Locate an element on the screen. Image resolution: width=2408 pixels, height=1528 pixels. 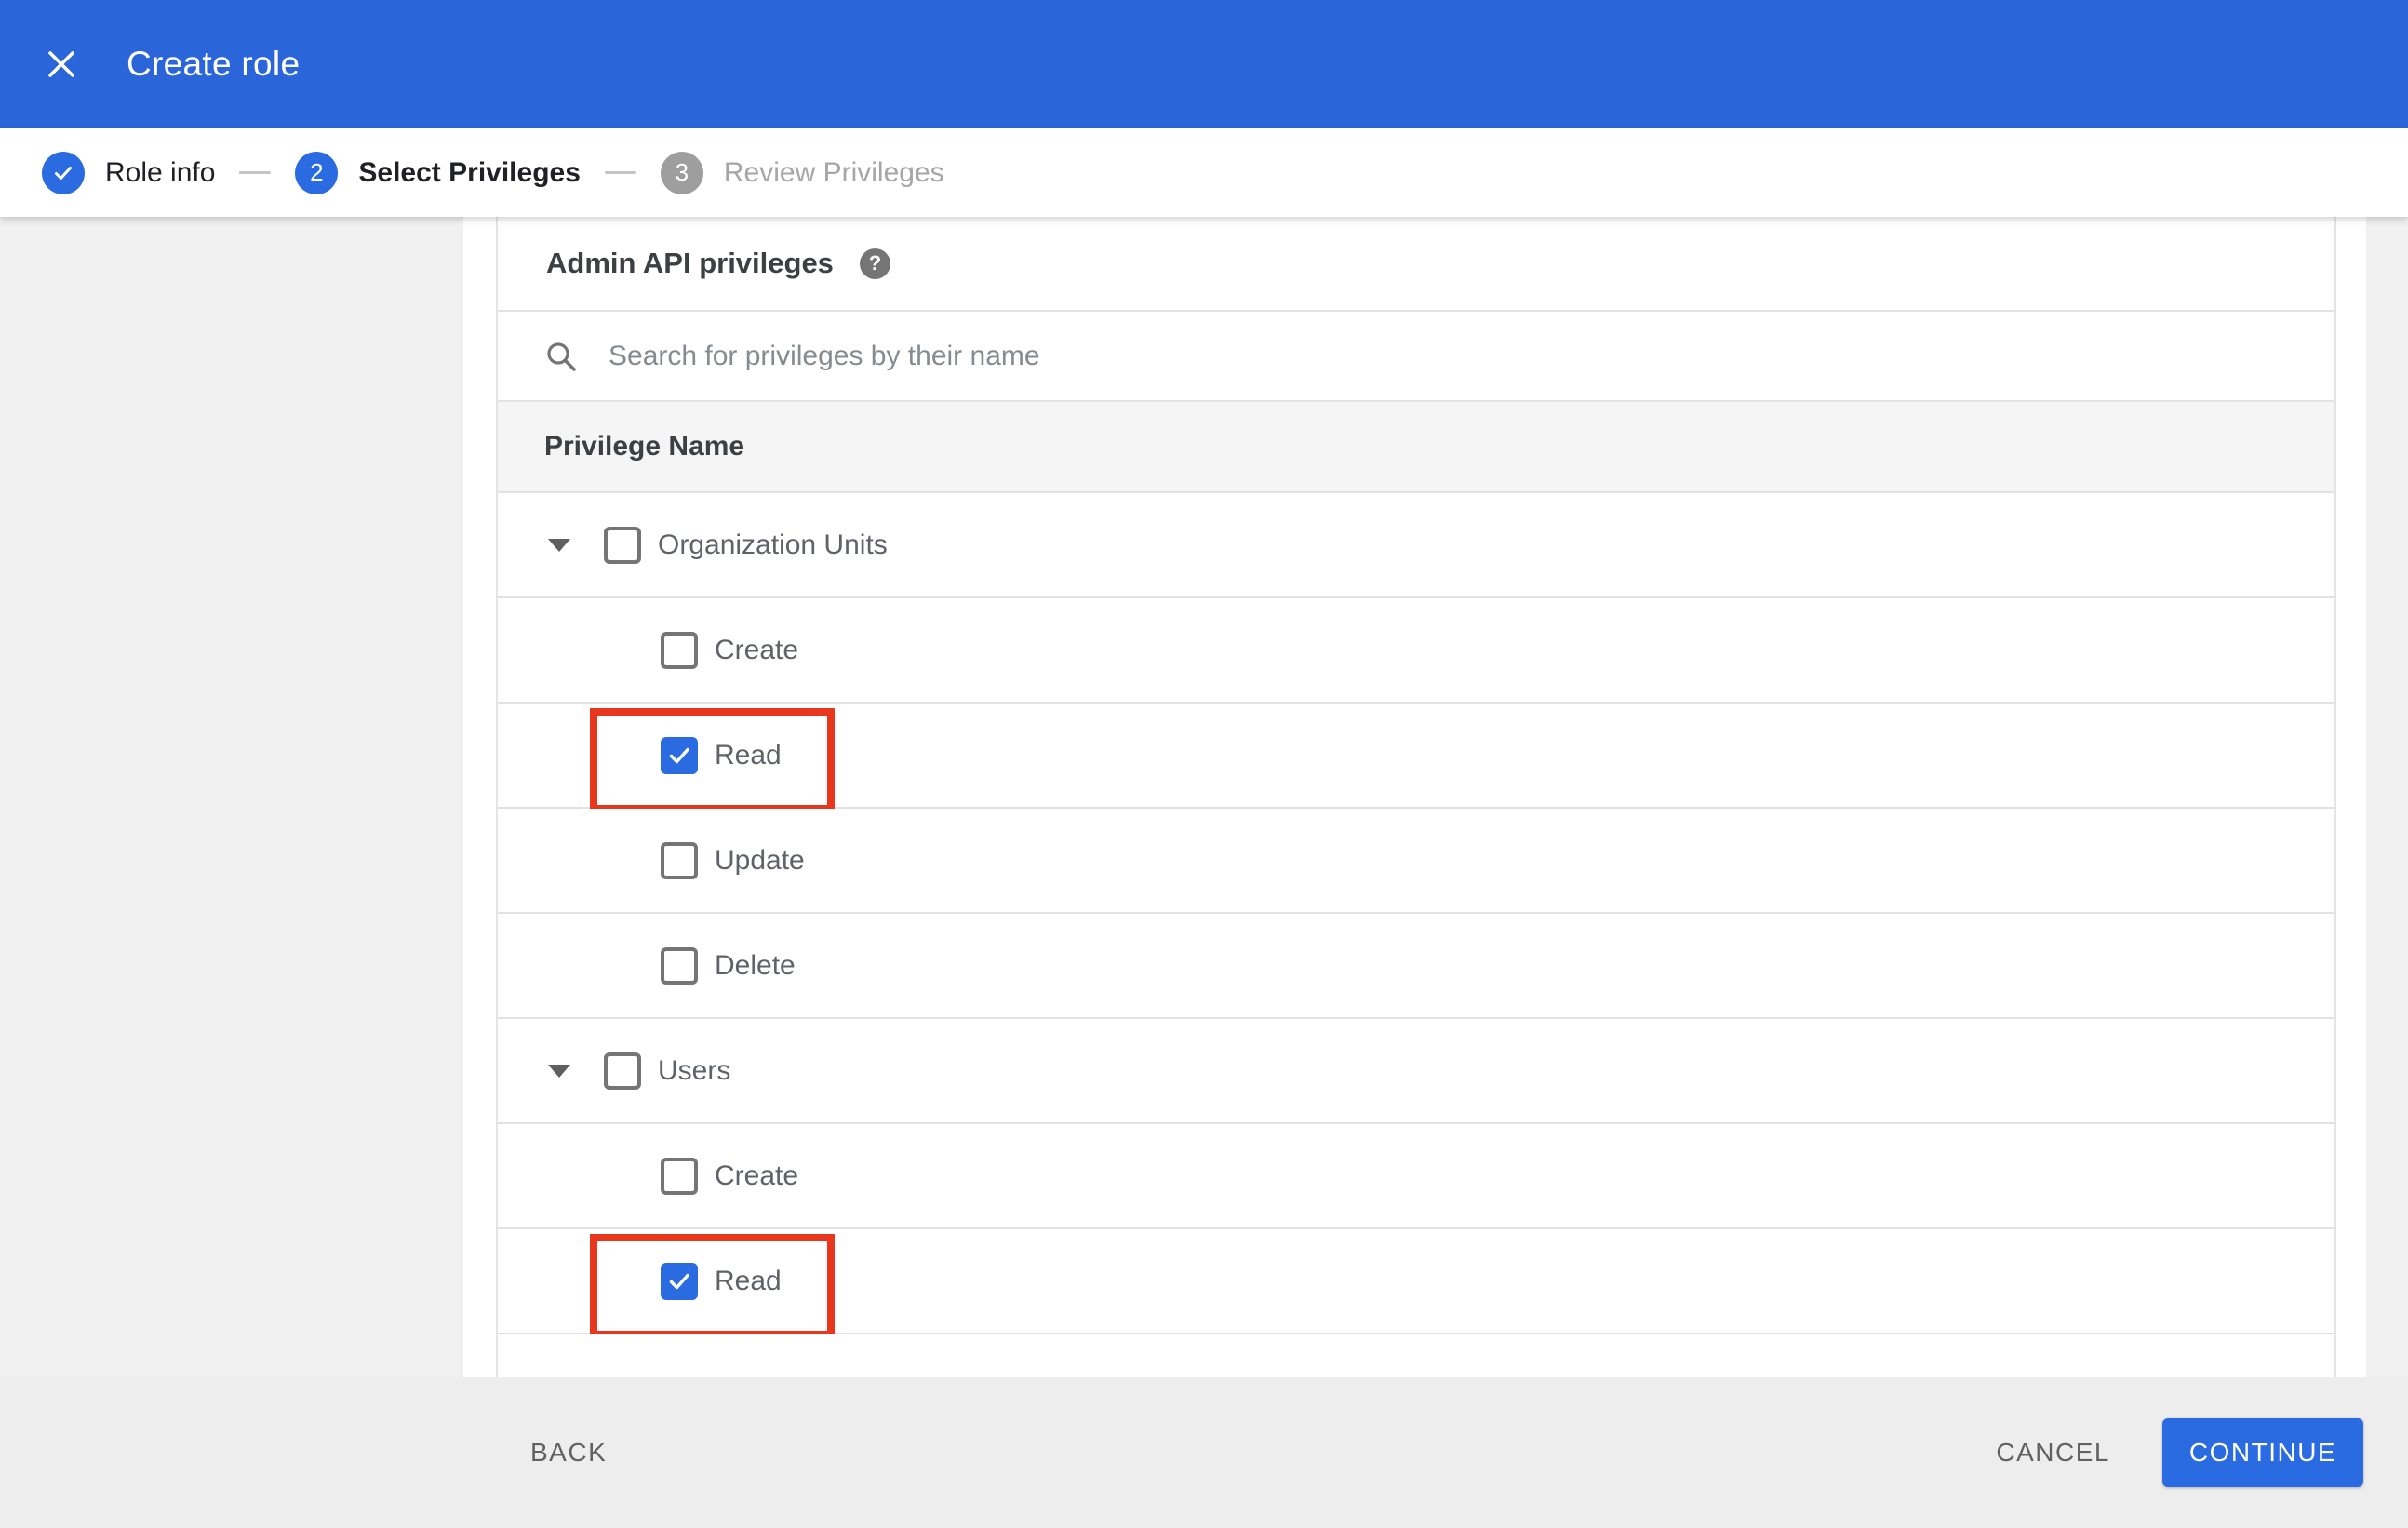
row-label: Users is located at coordinates (695, 1070).